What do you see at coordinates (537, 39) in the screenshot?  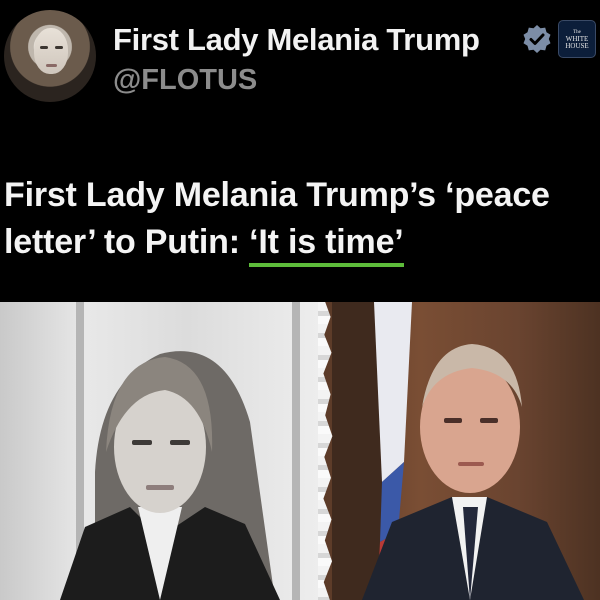 I see `verified-badge-icon` at bounding box center [537, 39].